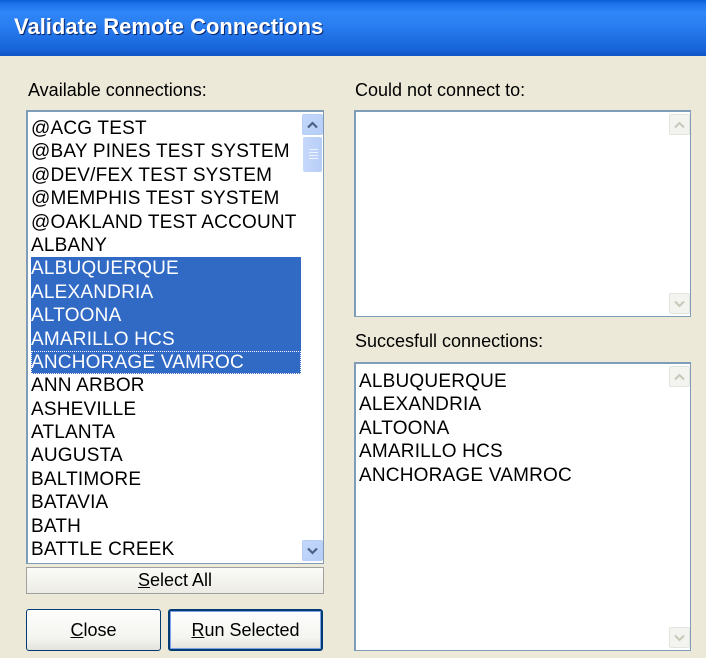  What do you see at coordinates (166, 526) in the screenshot?
I see `list-item: BATH` at bounding box center [166, 526].